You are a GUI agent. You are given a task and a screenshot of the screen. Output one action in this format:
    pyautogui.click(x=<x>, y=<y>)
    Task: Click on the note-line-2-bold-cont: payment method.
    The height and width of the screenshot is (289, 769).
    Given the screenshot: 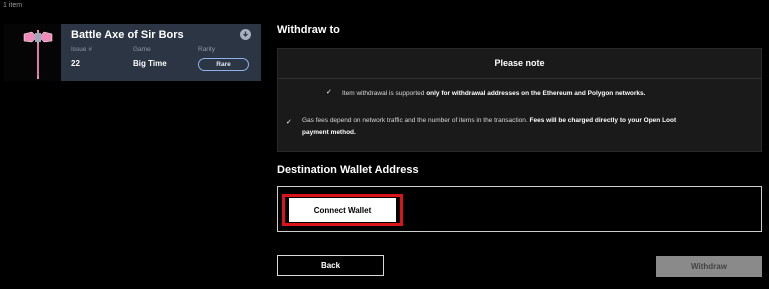 What is the action you would take?
    pyautogui.click(x=329, y=132)
    